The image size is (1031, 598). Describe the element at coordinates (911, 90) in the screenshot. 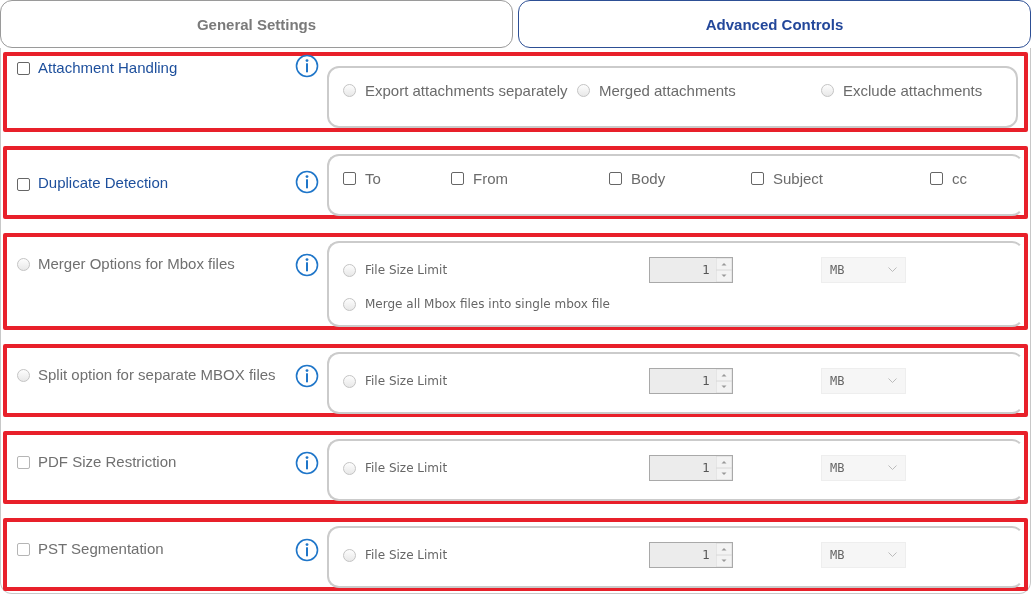

I see `radio-option: Exclude attachments` at that location.